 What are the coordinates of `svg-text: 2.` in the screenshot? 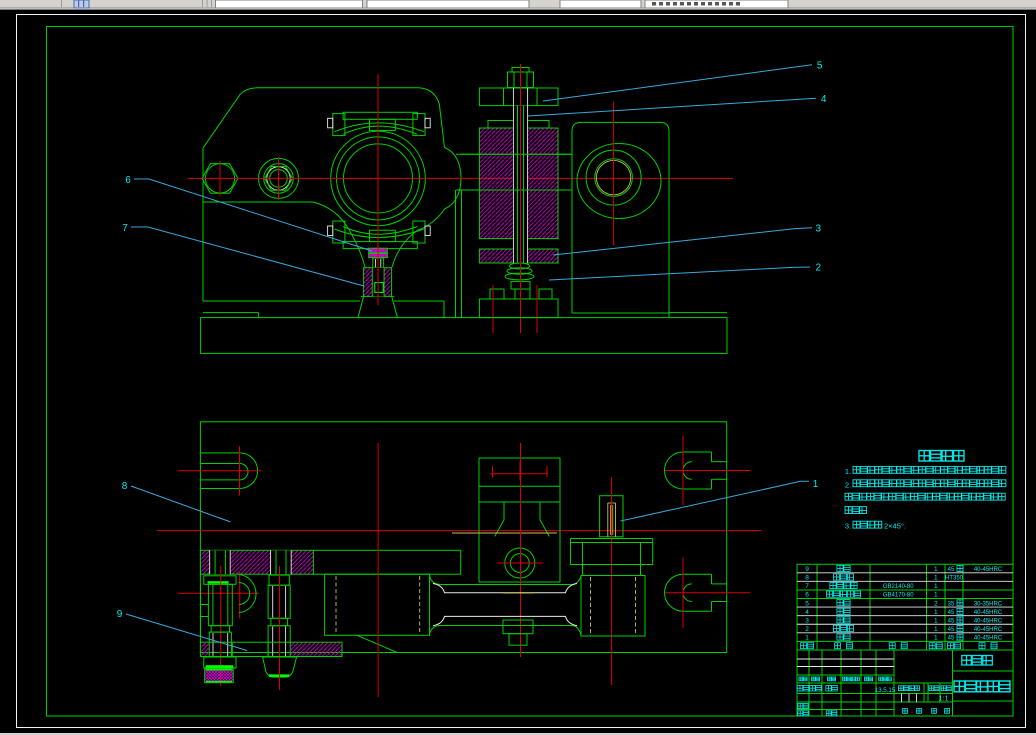 It's located at (848, 484).